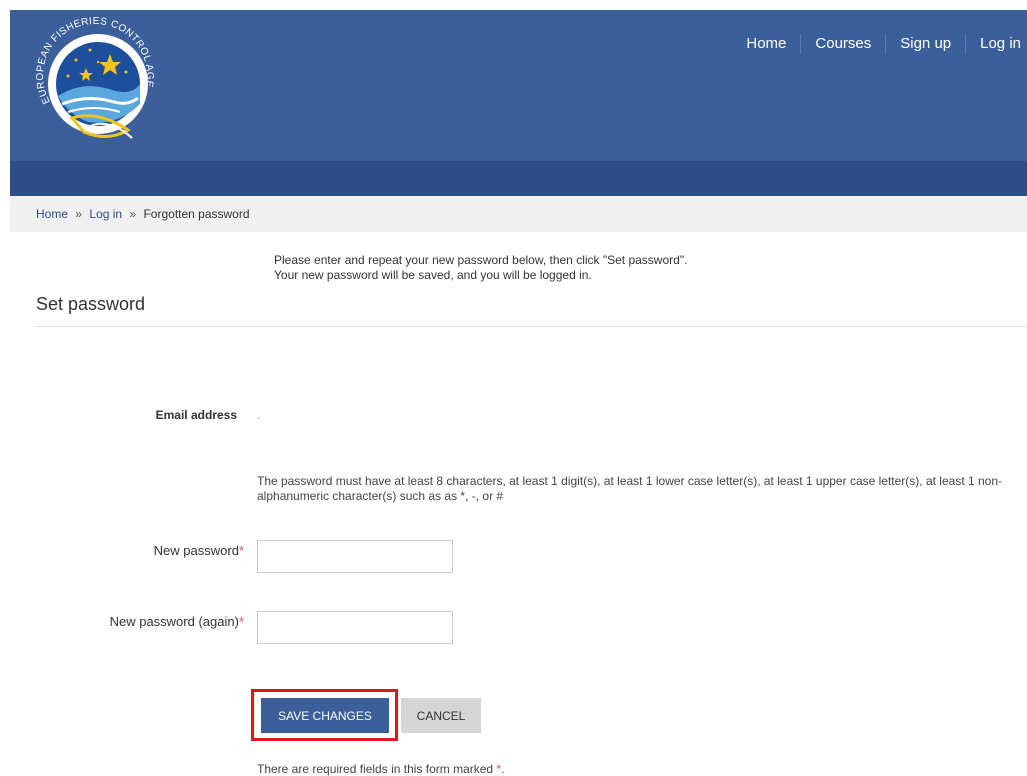 The image size is (1027, 776). I want to click on header-subbar, so click(518, 178).